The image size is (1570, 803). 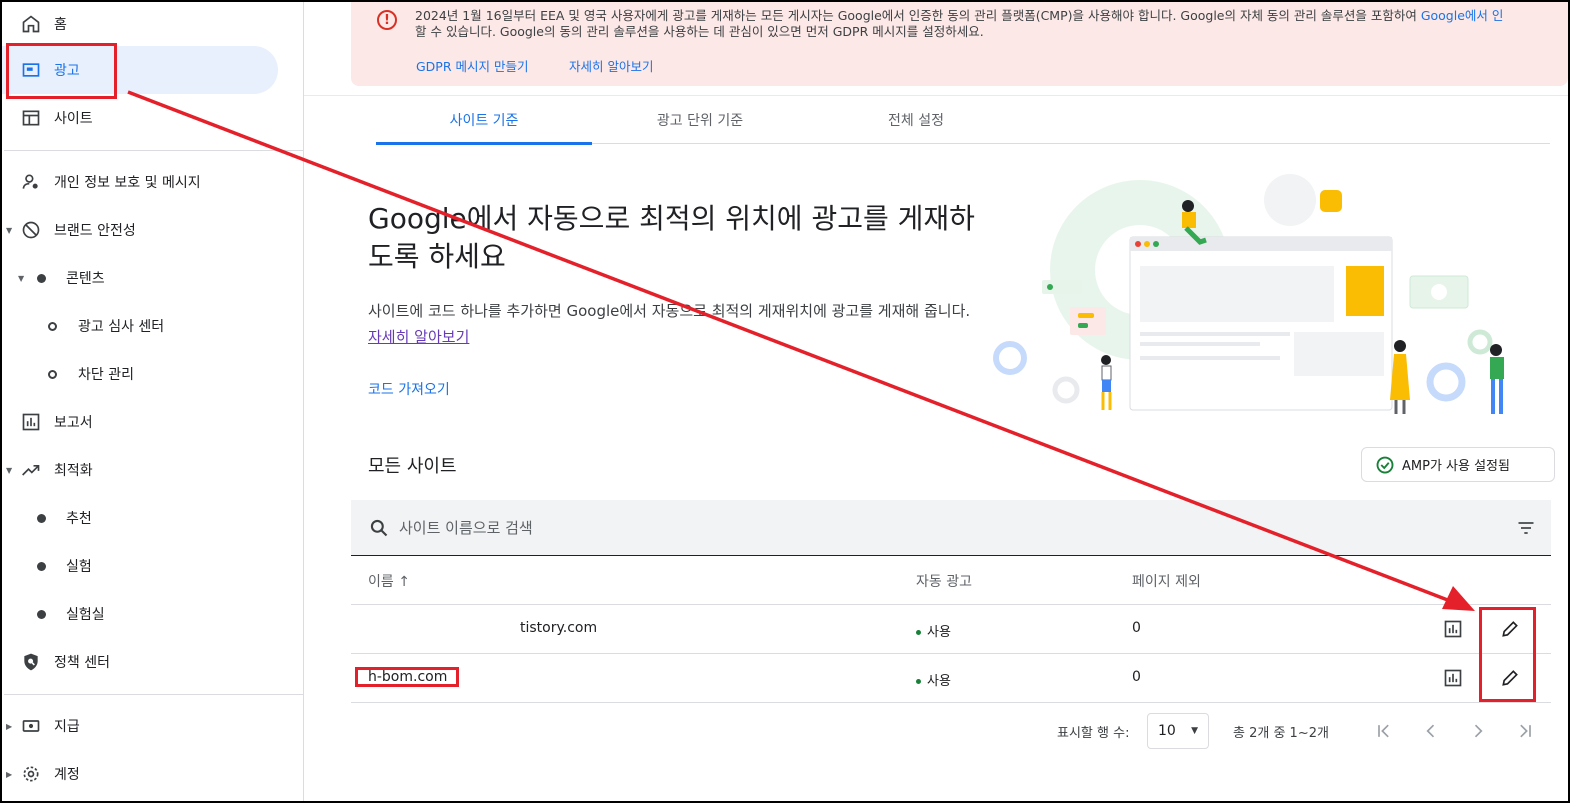 I want to click on shield-search-icon, so click(x=31, y=662).